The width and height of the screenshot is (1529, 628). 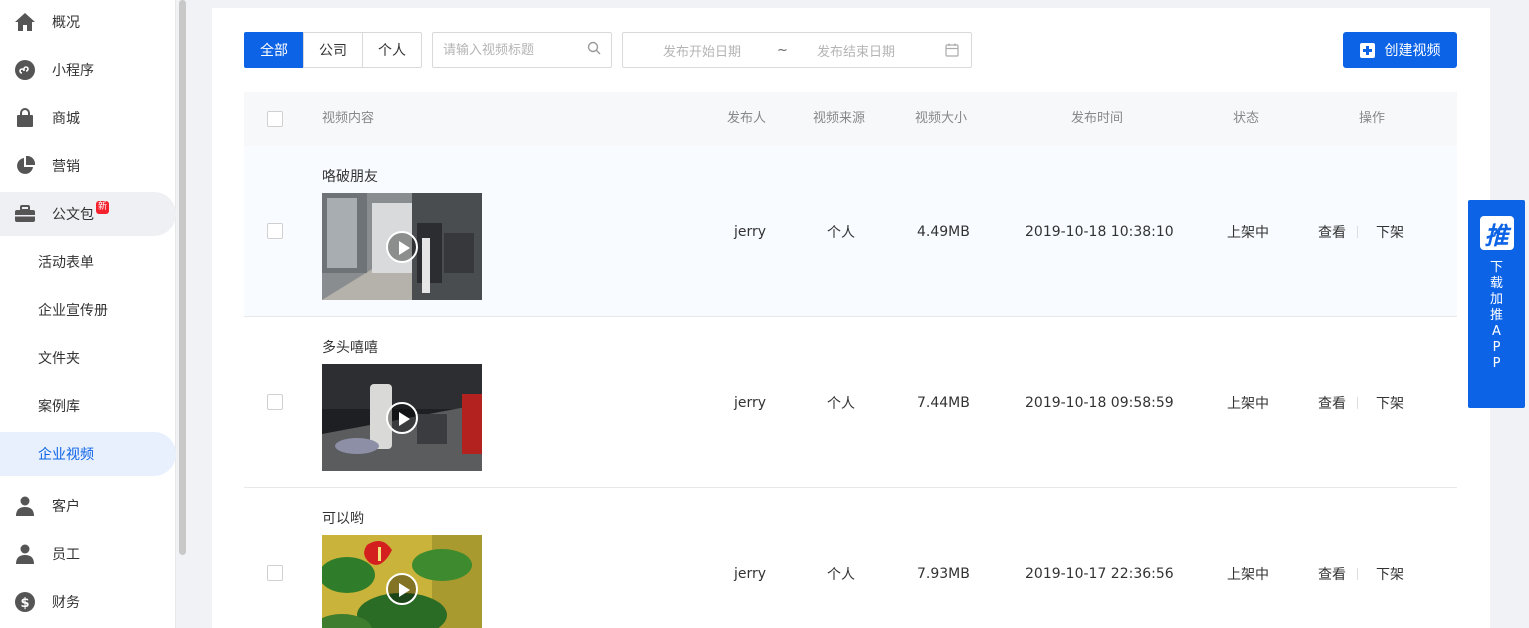 I want to click on calendar-icon, so click(x=952, y=52).